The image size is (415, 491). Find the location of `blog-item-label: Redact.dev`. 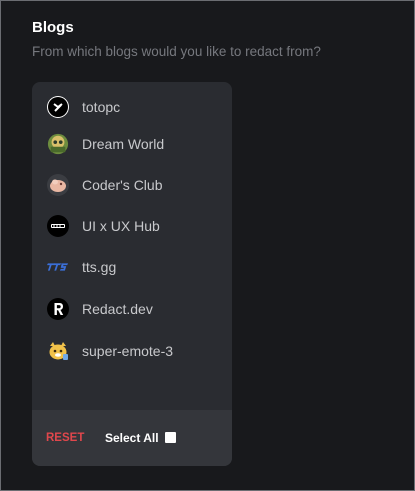

blog-item-label: Redact.dev is located at coordinates (117, 309).